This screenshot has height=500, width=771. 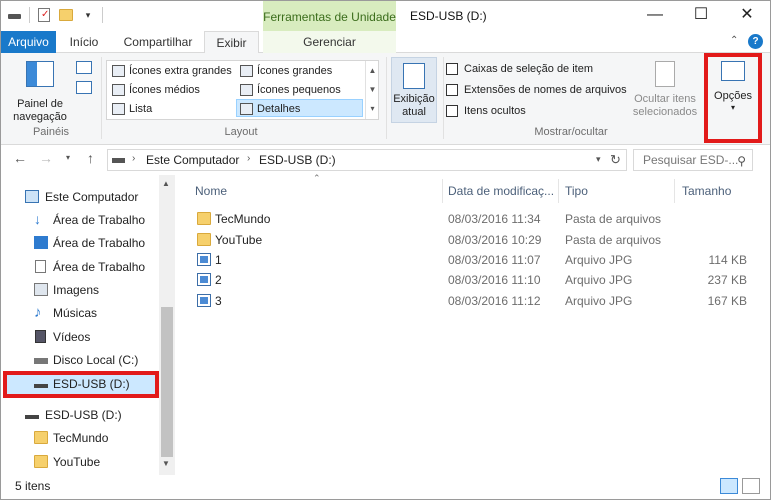 What do you see at coordinates (84, 87) in the screenshot?
I see `details-pane-icon` at bounding box center [84, 87].